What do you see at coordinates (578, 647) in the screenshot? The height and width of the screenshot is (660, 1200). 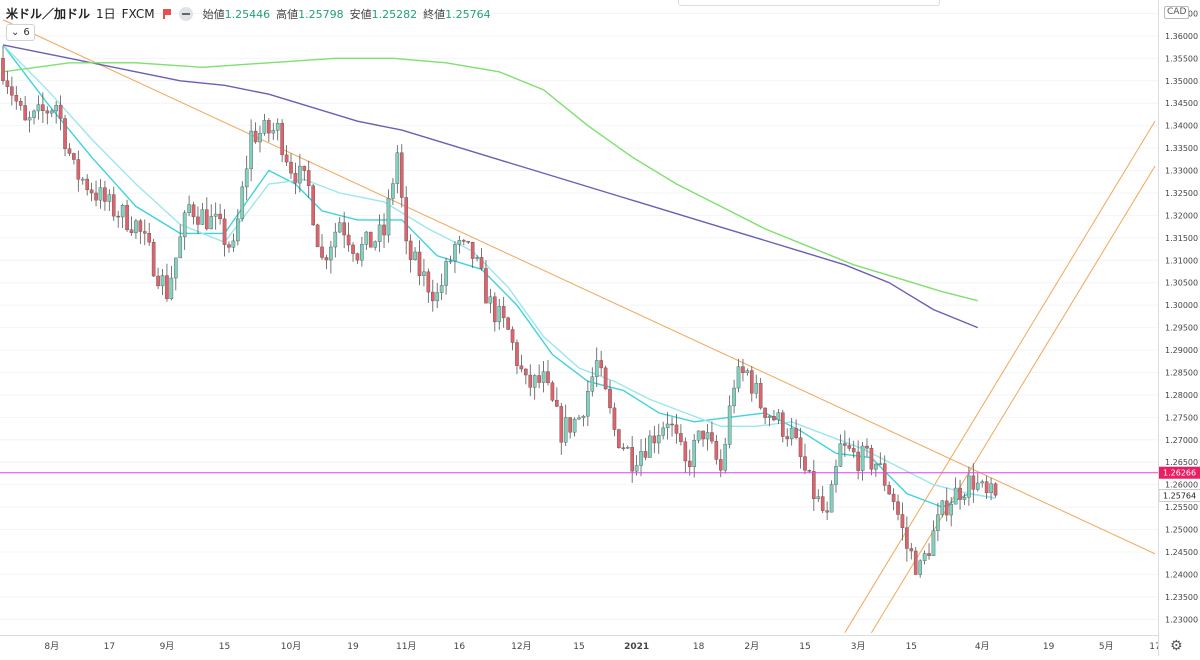 I see `time-tick-label: 15` at bounding box center [578, 647].